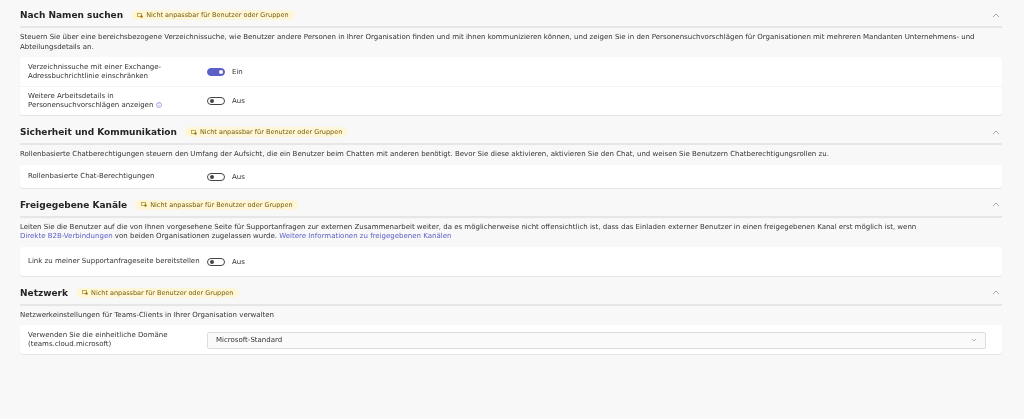  What do you see at coordinates (74, 204) in the screenshot?
I see `section-title: Freigegebene Kanäle` at bounding box center [74, 204].